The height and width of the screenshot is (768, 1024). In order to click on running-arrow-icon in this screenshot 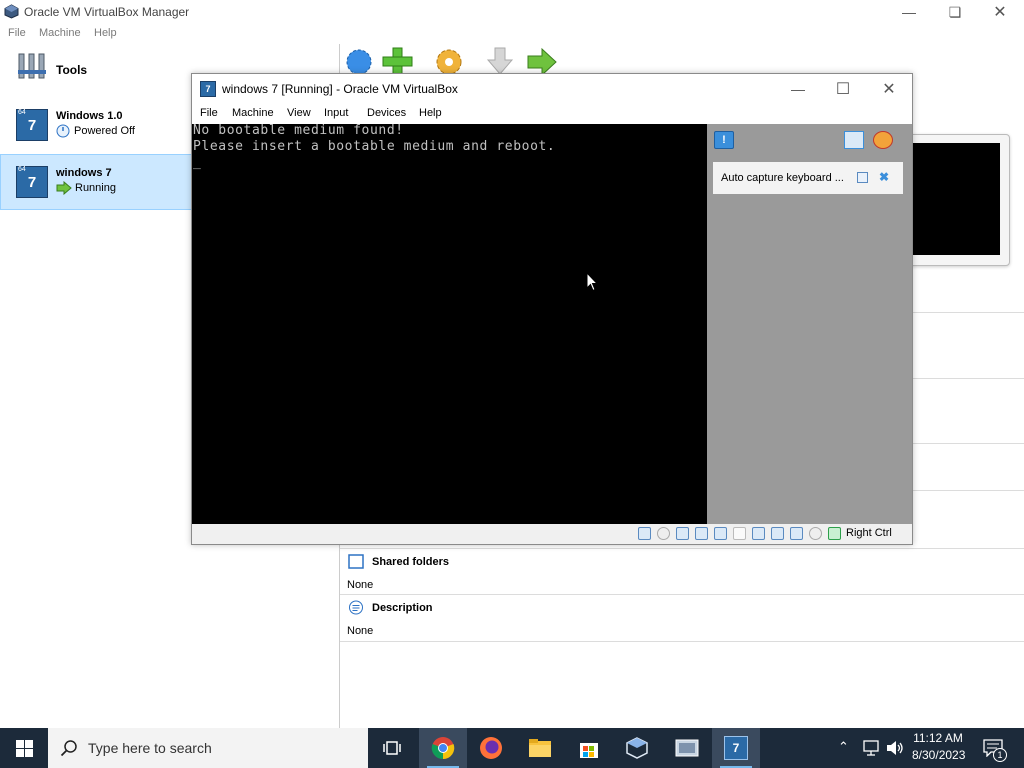, I will do `click(64, 188)`.